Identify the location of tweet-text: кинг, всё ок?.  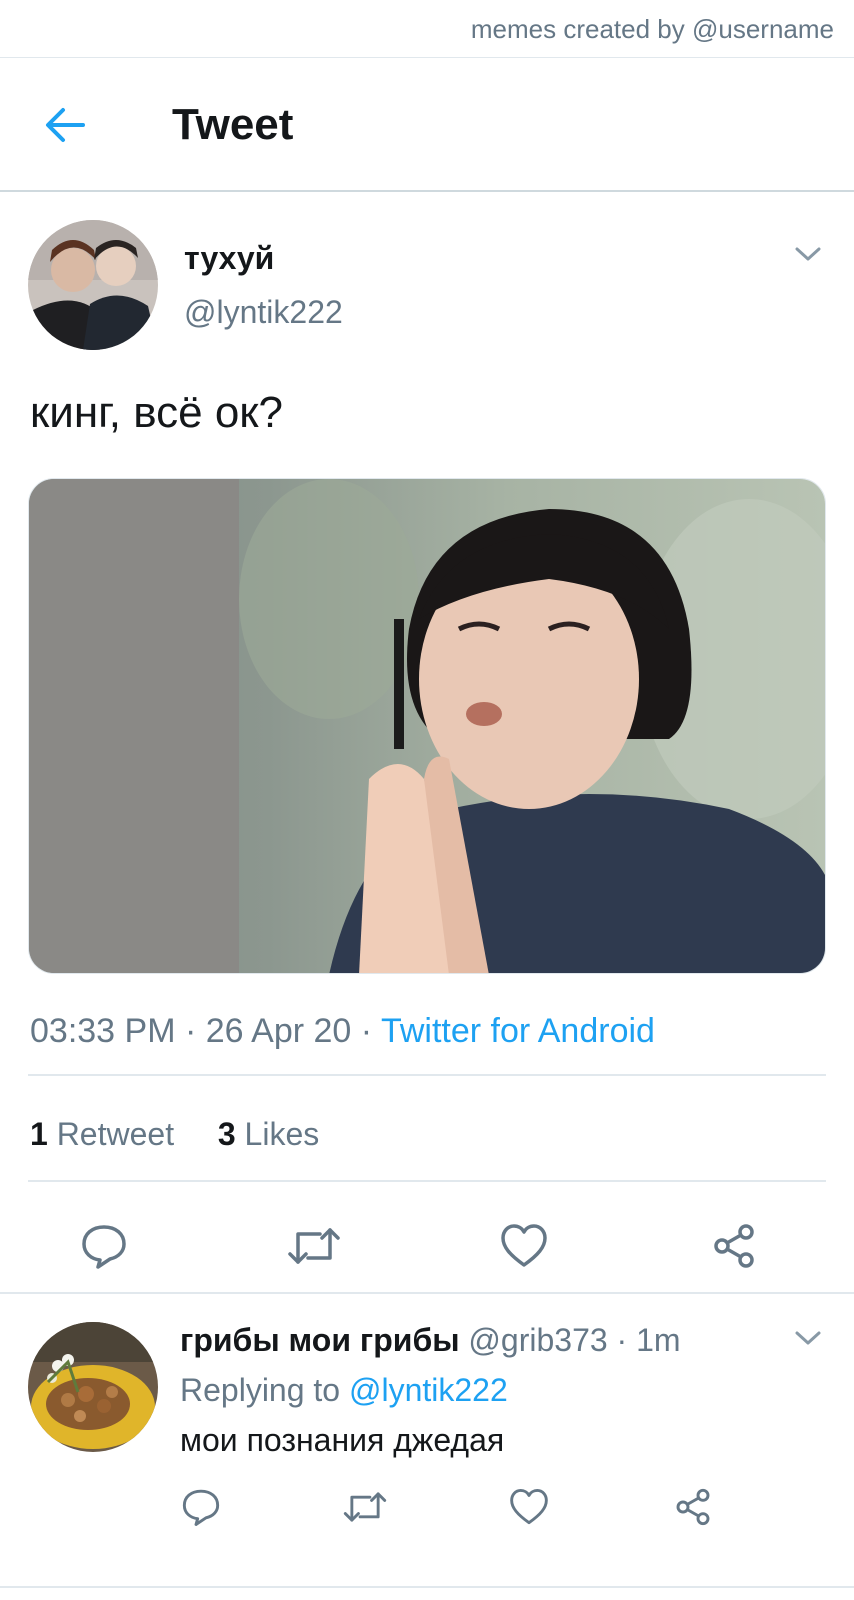
(157, 412).